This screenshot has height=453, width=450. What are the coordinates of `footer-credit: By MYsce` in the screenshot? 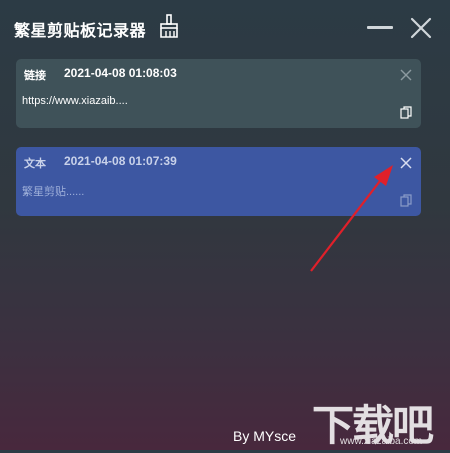 It's located at (265, 436).